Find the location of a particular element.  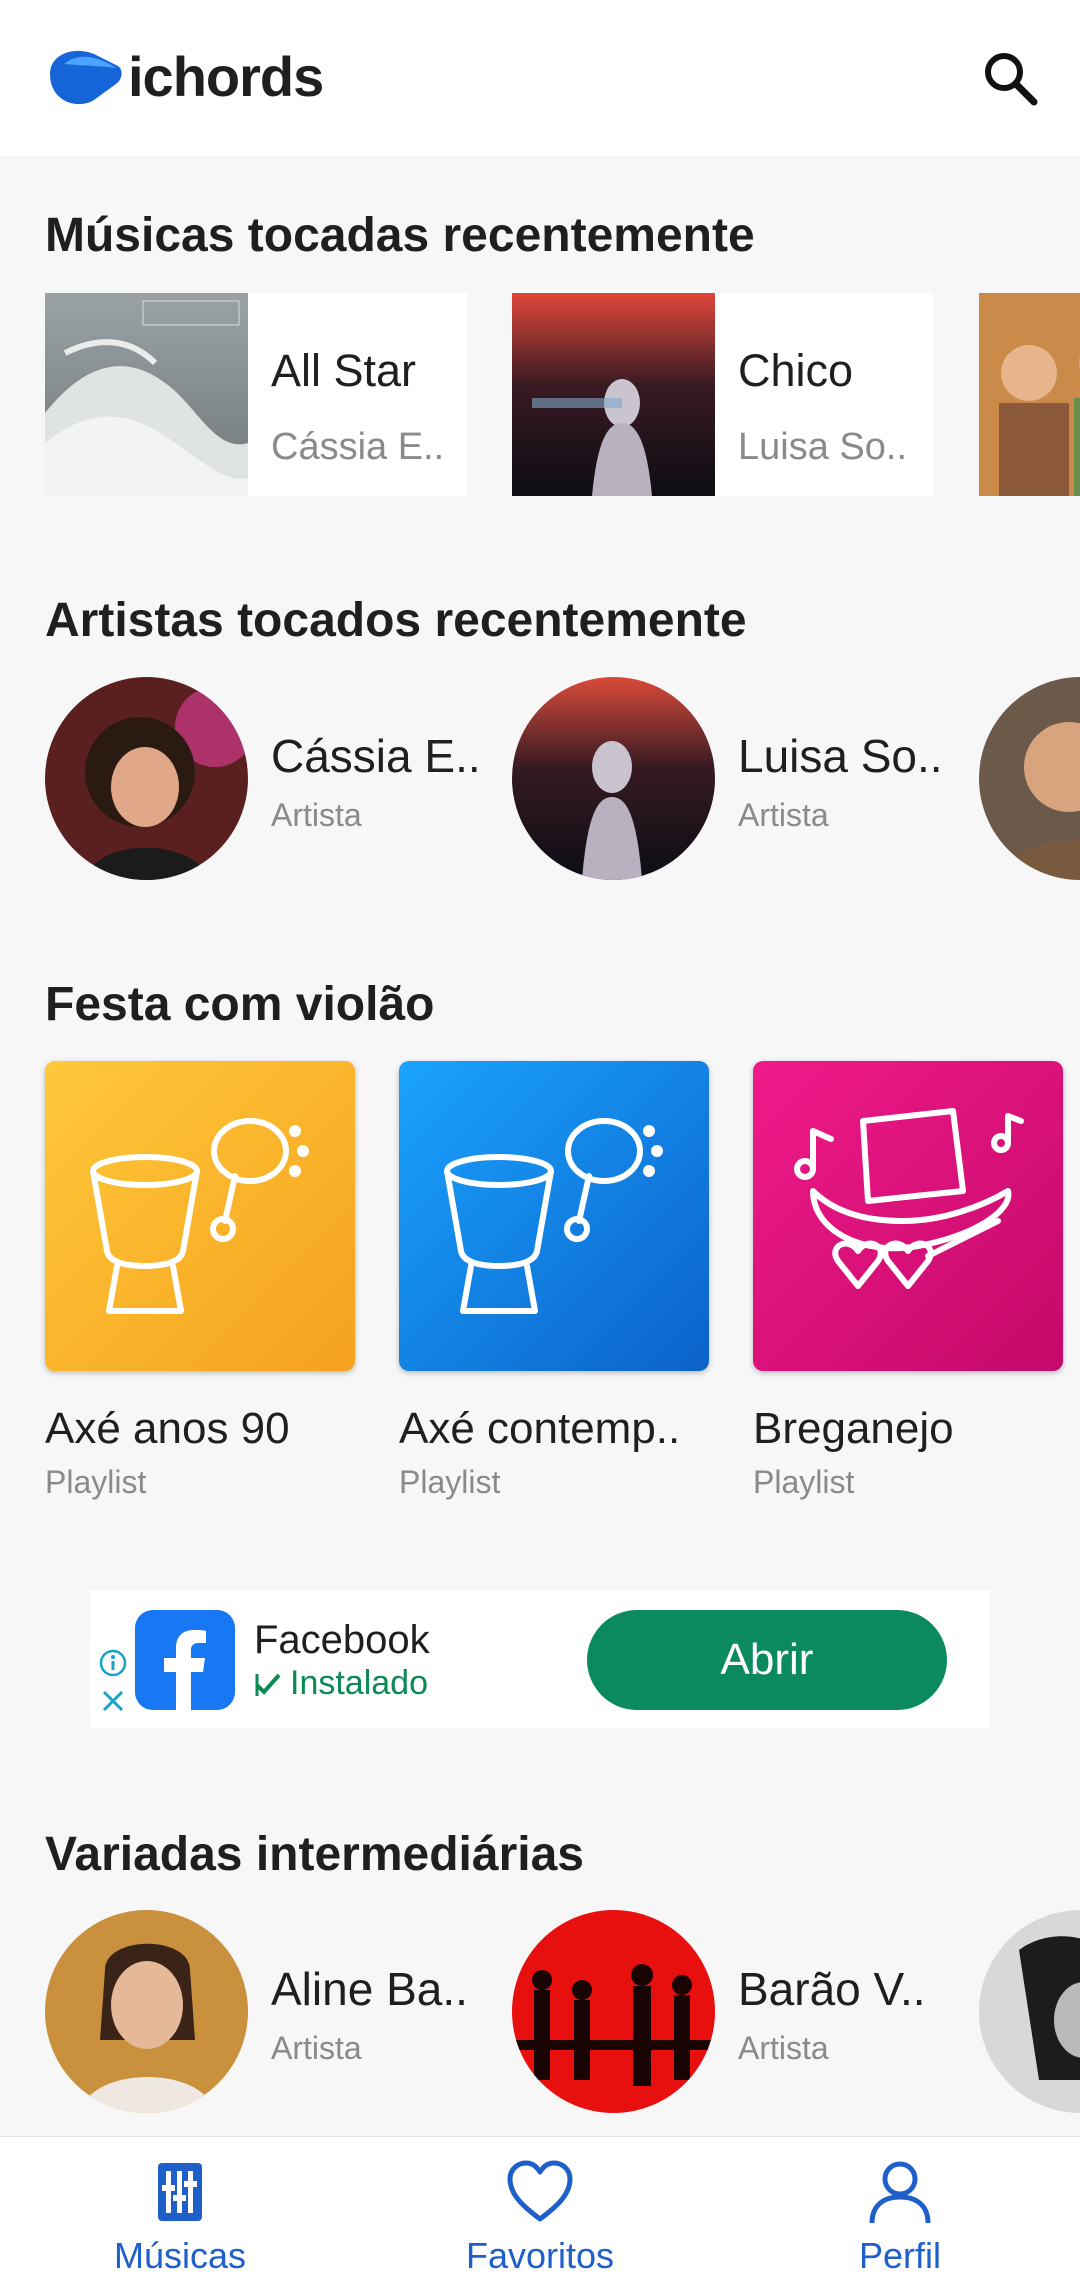

heart-icon is located at coordinates (540, 2191).